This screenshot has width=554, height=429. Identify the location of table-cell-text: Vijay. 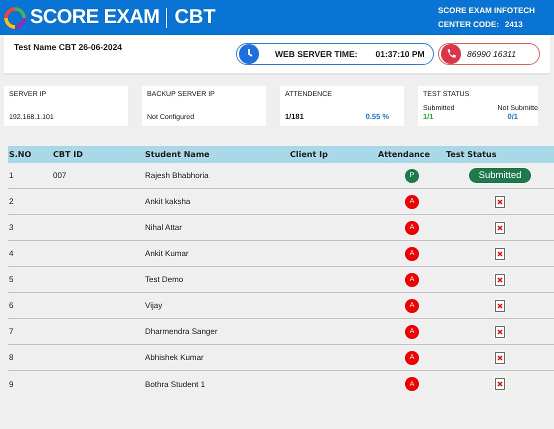
(154, 305).